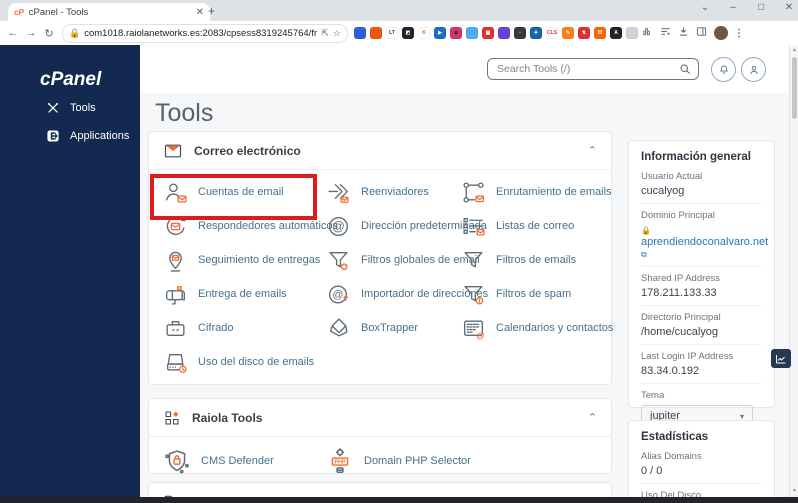  I want to click on stats-panel-title: Estadísticas, so click(675, 437).